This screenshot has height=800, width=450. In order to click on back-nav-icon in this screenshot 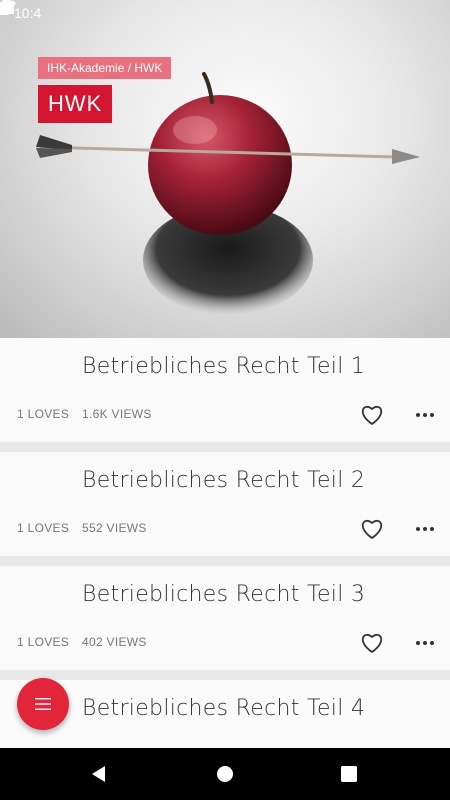, I will do `click(99, 774)`.